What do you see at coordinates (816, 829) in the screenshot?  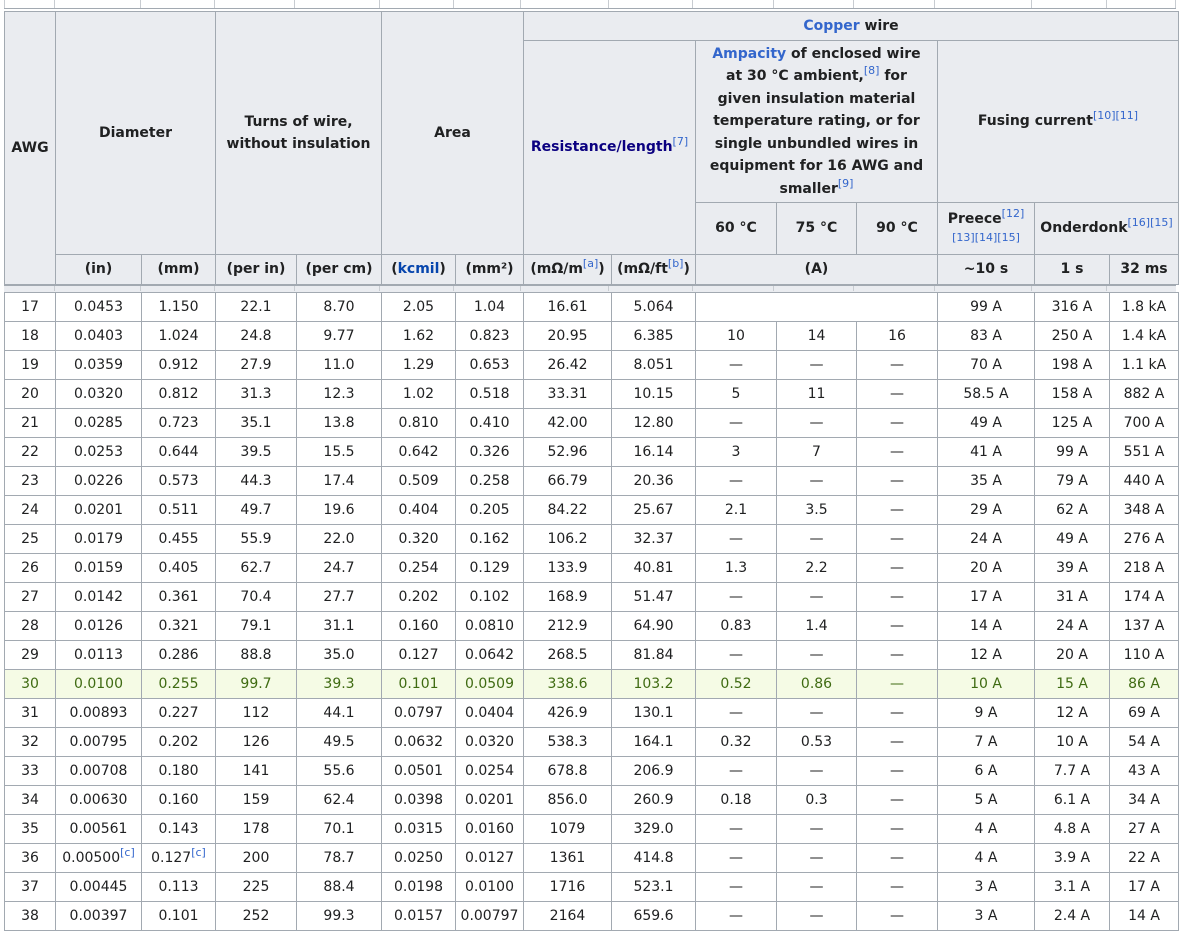 I see `cell-c75: —` at bounding box center [816, 829].